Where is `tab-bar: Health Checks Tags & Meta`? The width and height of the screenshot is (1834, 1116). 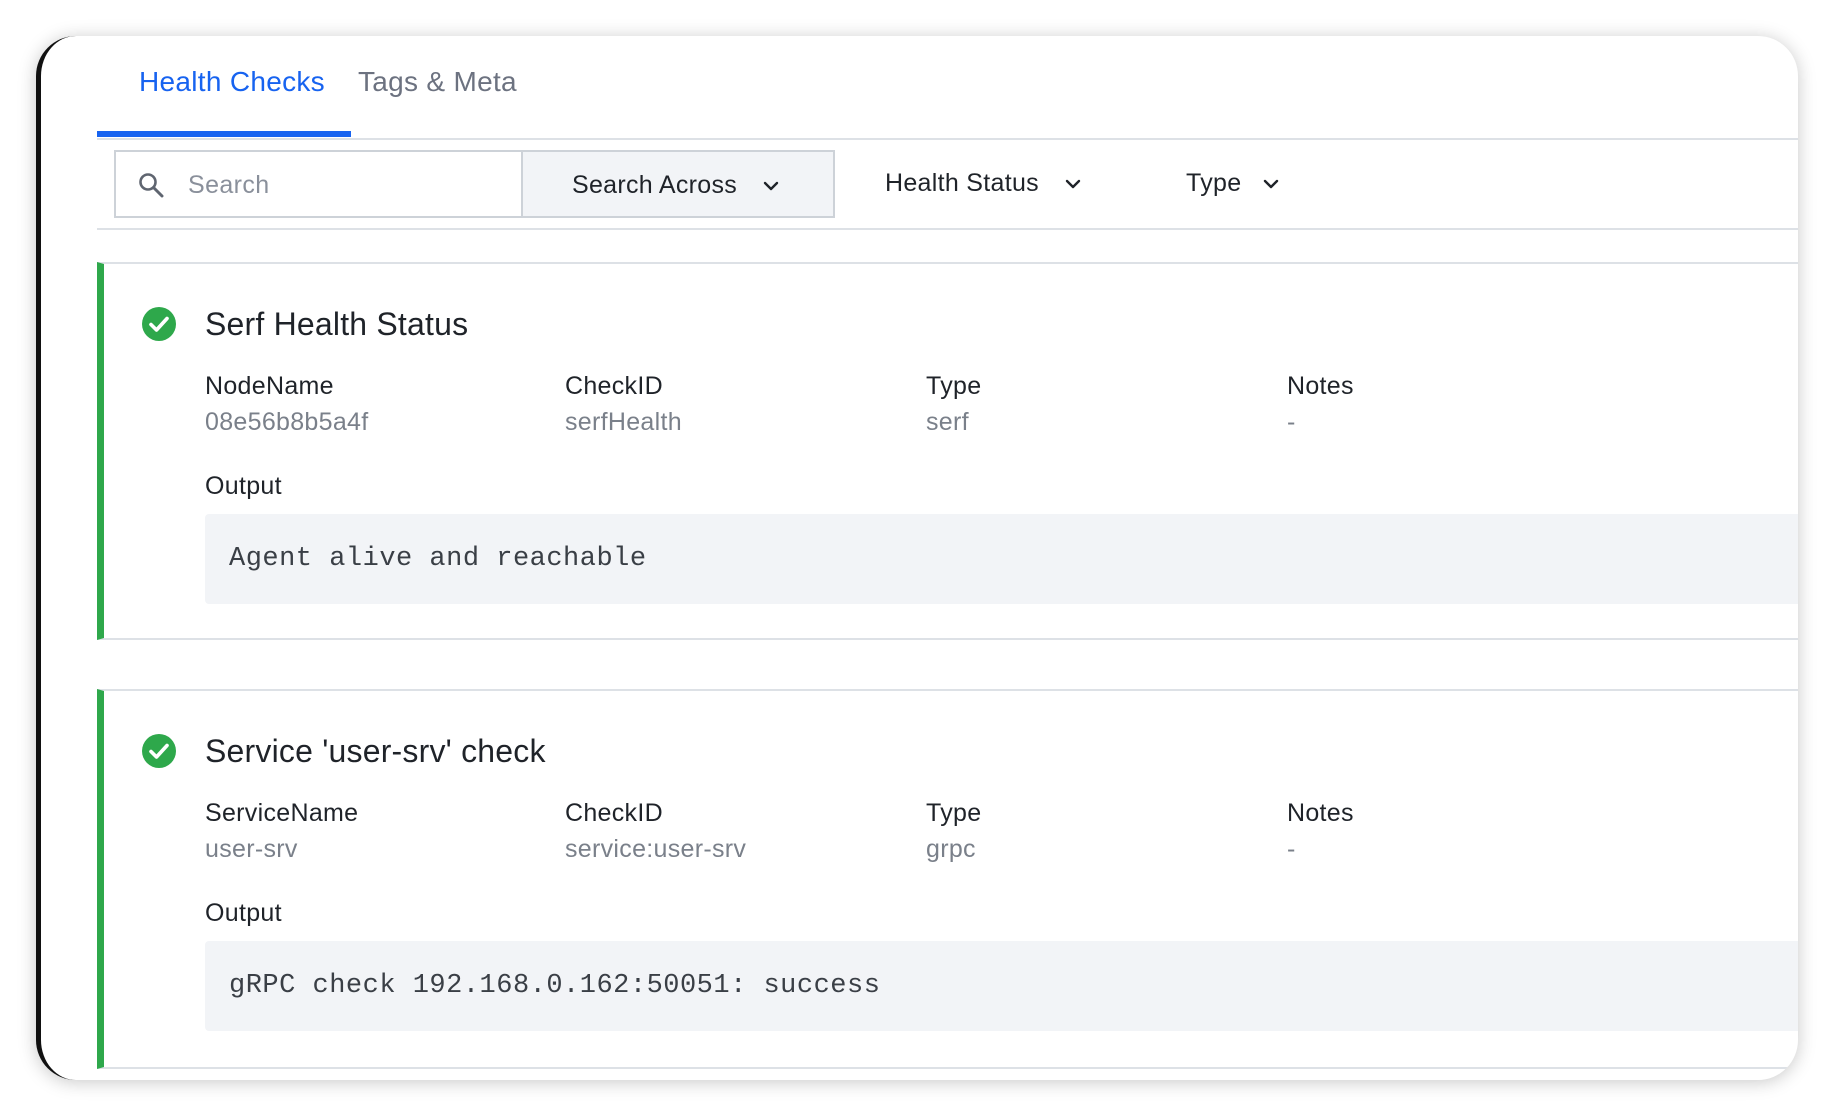
tab-bar: Health Checks Tags & Meta is located at coordinates (947, 88).